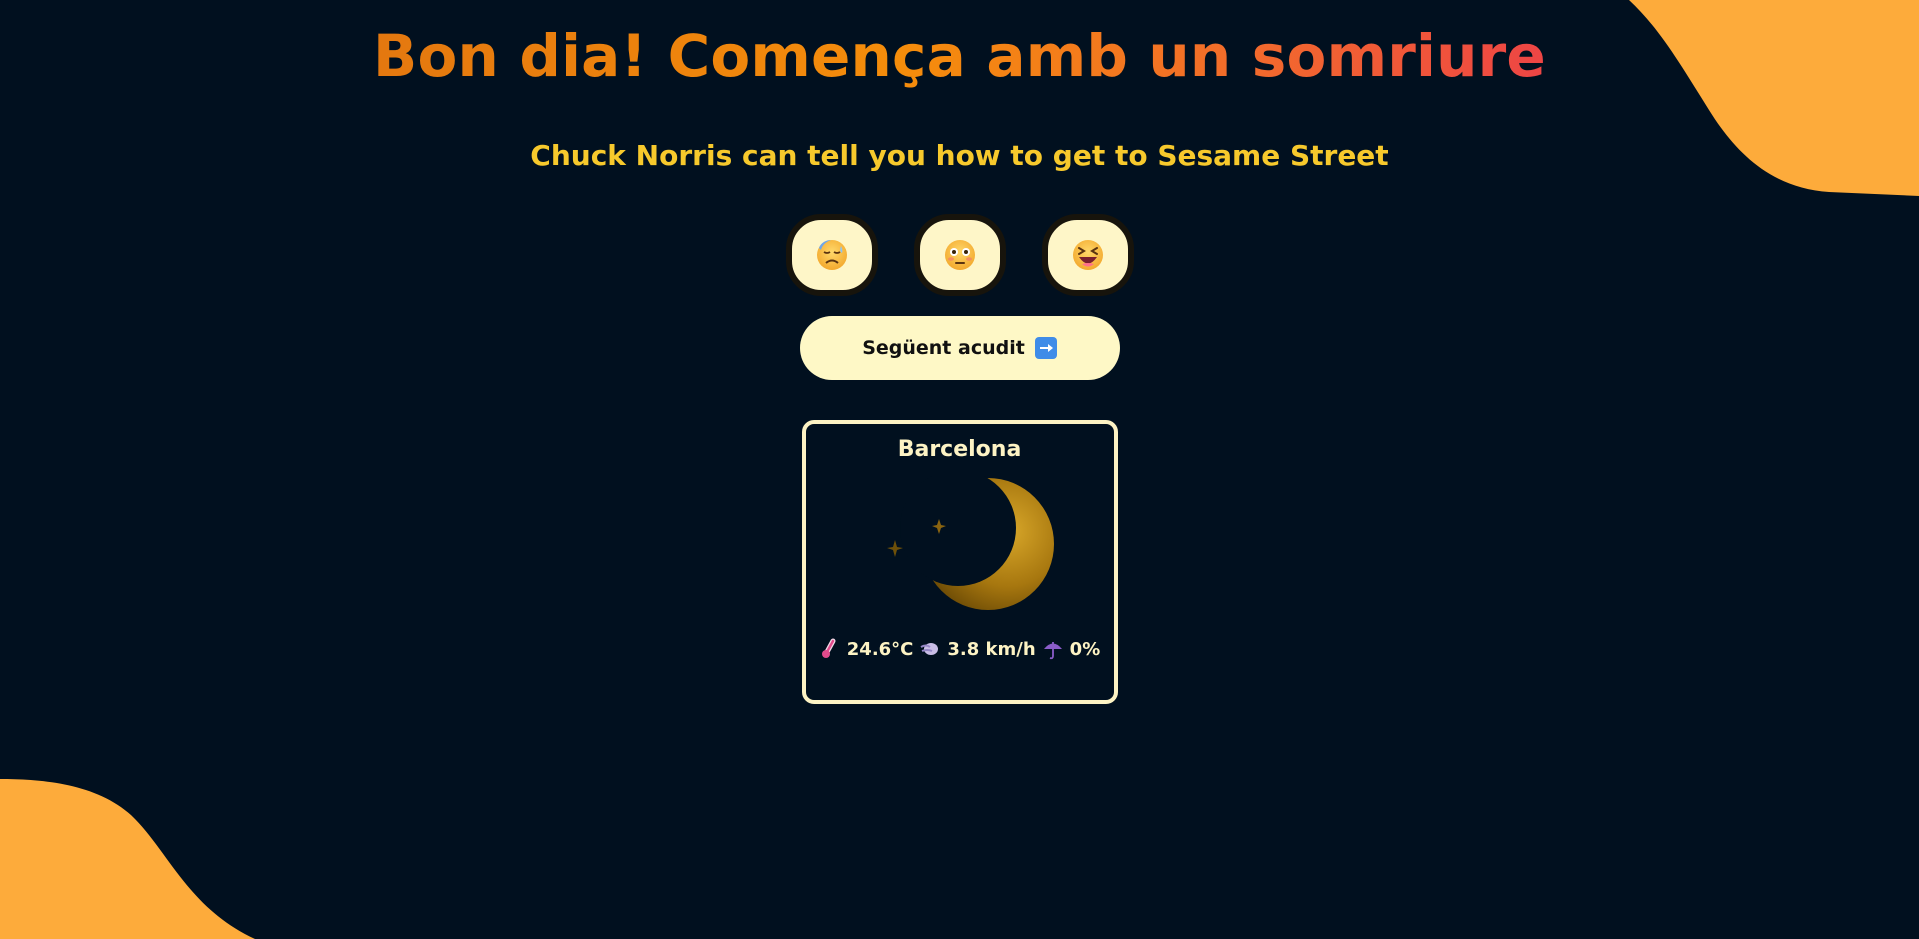  Describe the element at coordinates (1052, 651) in the screenshot. I see `umbrella-icon` at that location.